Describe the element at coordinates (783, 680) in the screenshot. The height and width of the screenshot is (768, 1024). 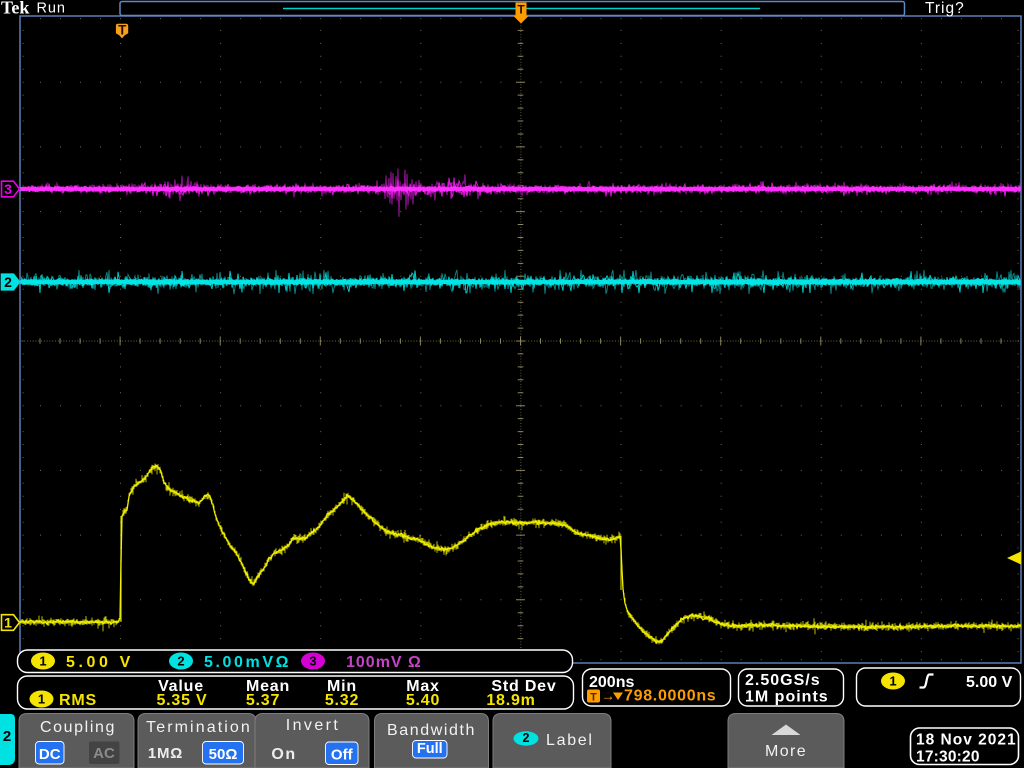
I see `svg-text: 2.50GS/s` at that location.